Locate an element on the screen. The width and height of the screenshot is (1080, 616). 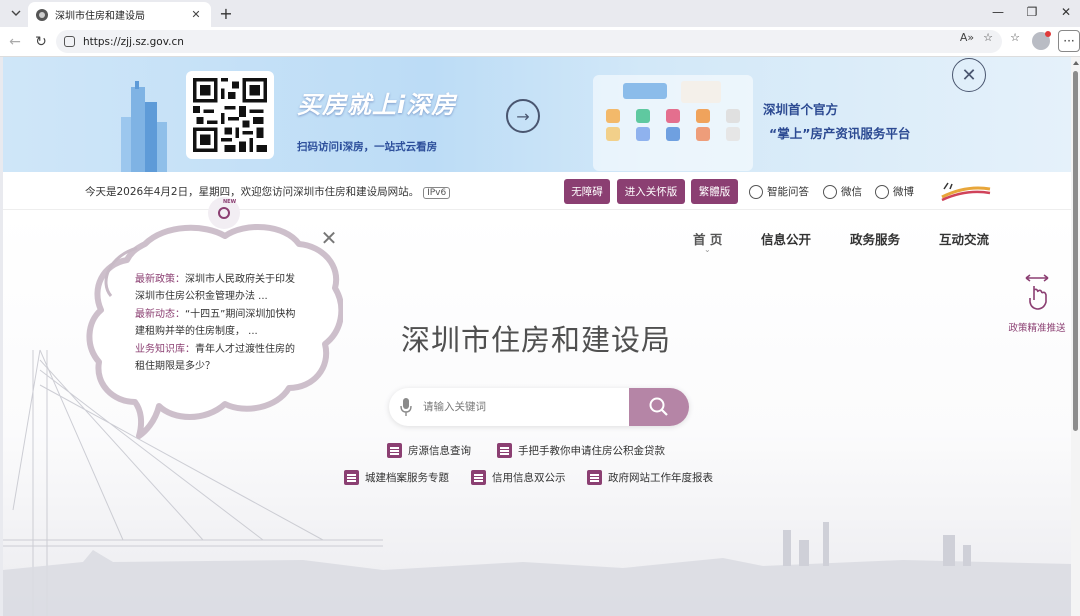
promo-subtitle: “掌上”房产资讯服务平台 is located at coordinates (840, 133).